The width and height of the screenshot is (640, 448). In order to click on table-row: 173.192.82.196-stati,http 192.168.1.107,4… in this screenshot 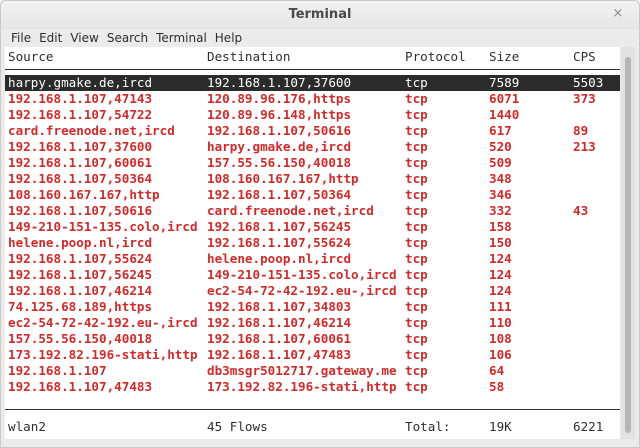, I will do `click(312, 355)`.